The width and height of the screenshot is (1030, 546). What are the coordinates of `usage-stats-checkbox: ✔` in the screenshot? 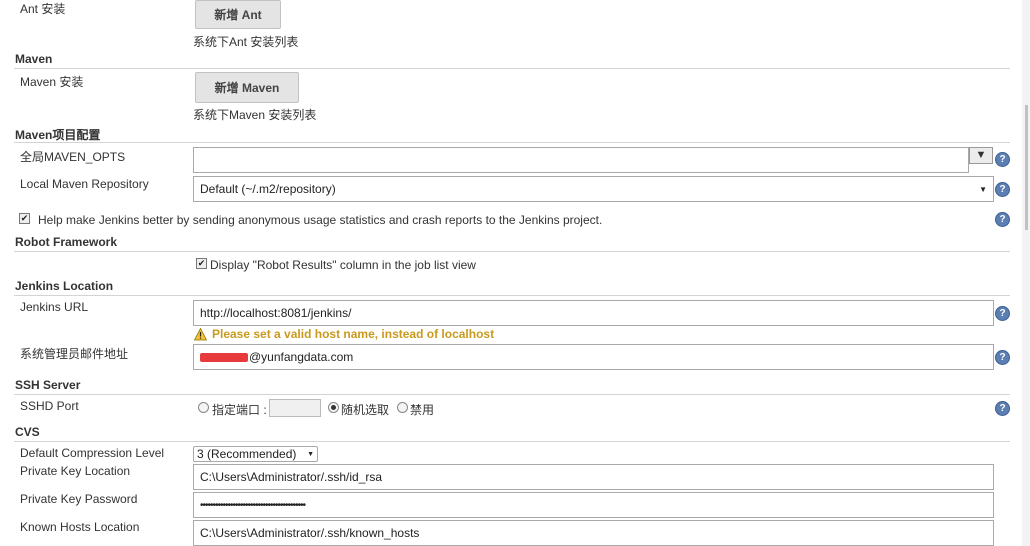 It's located at (24, 218).